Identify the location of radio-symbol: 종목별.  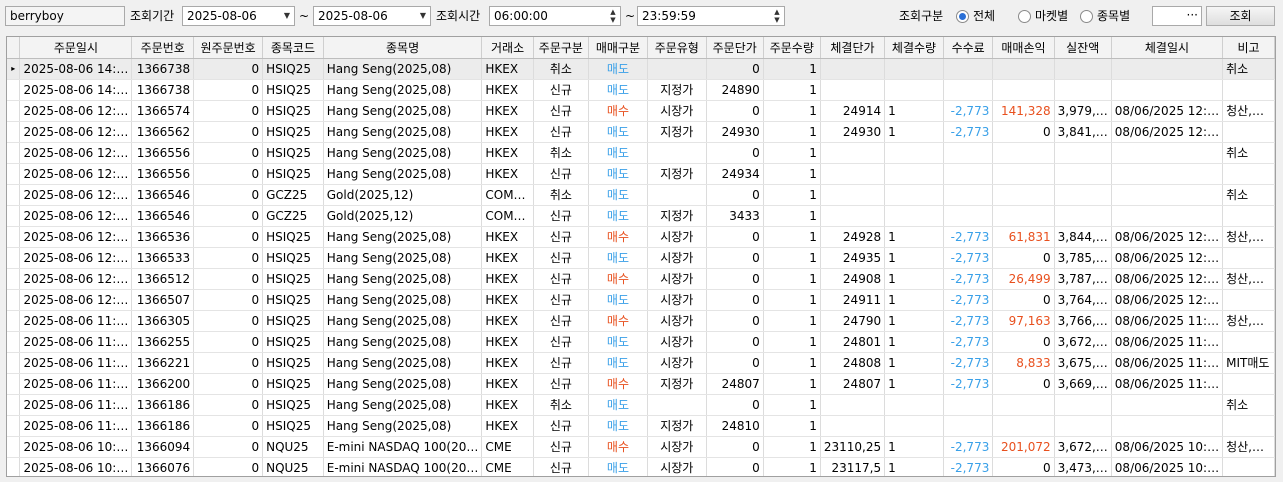
(1105, 16).